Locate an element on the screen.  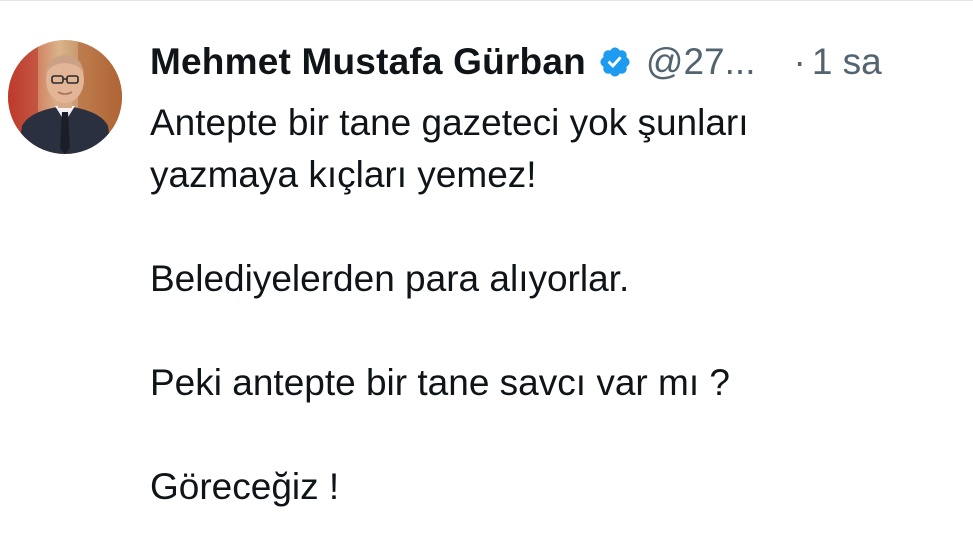
tweet-line: Peki antepte bir tane savcı var mı ? is located at coordinates (440, 382).